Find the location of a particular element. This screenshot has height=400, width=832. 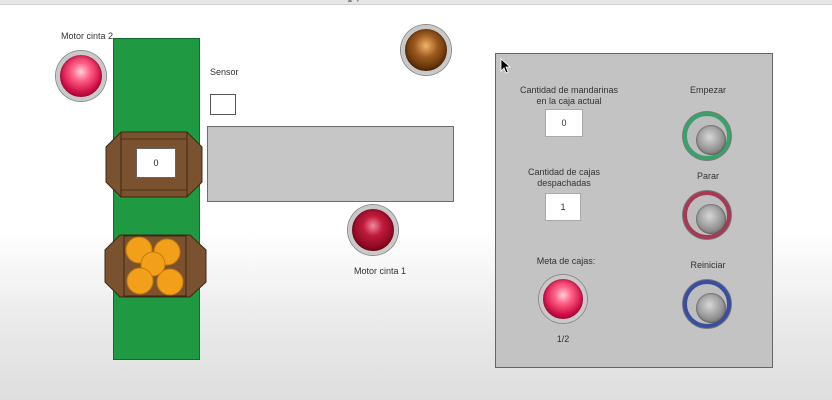

motor-cinta-2-lamp is located at coordinates (81, 76).